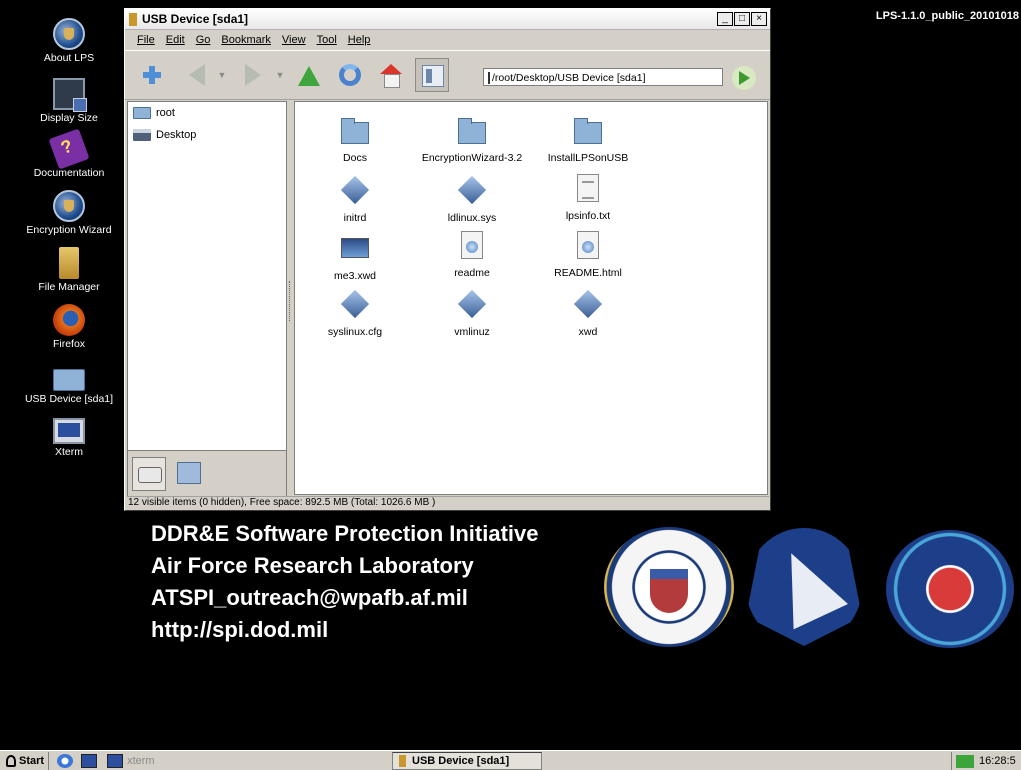  Describe the element at coordinates (569, 78) in the screenshot. I see `location-text: /root/Desktop/USB Device [sda1]` at that location.